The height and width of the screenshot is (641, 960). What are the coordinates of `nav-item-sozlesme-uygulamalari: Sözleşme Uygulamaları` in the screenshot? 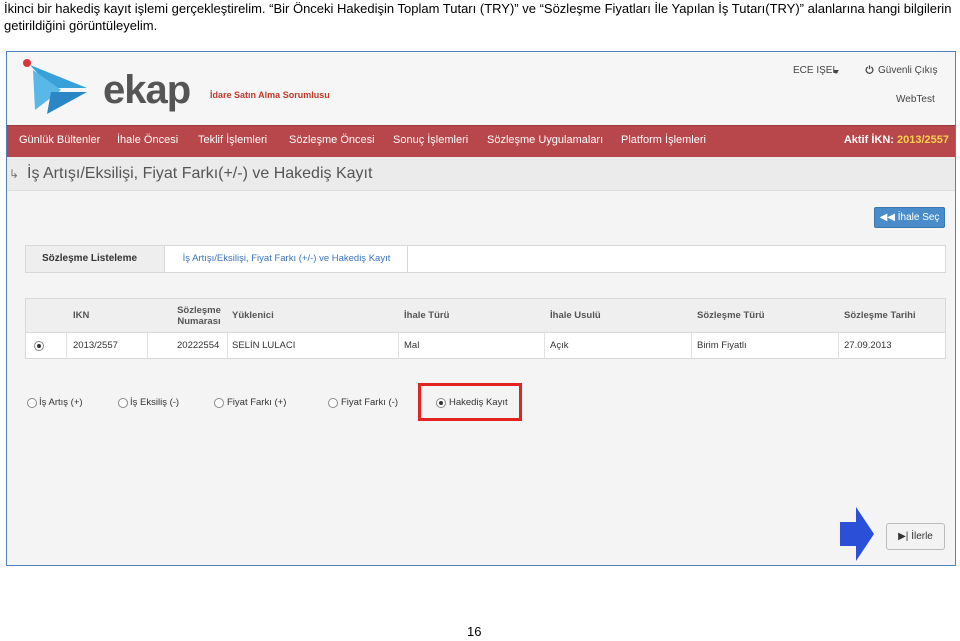 It's located at (545, 140).